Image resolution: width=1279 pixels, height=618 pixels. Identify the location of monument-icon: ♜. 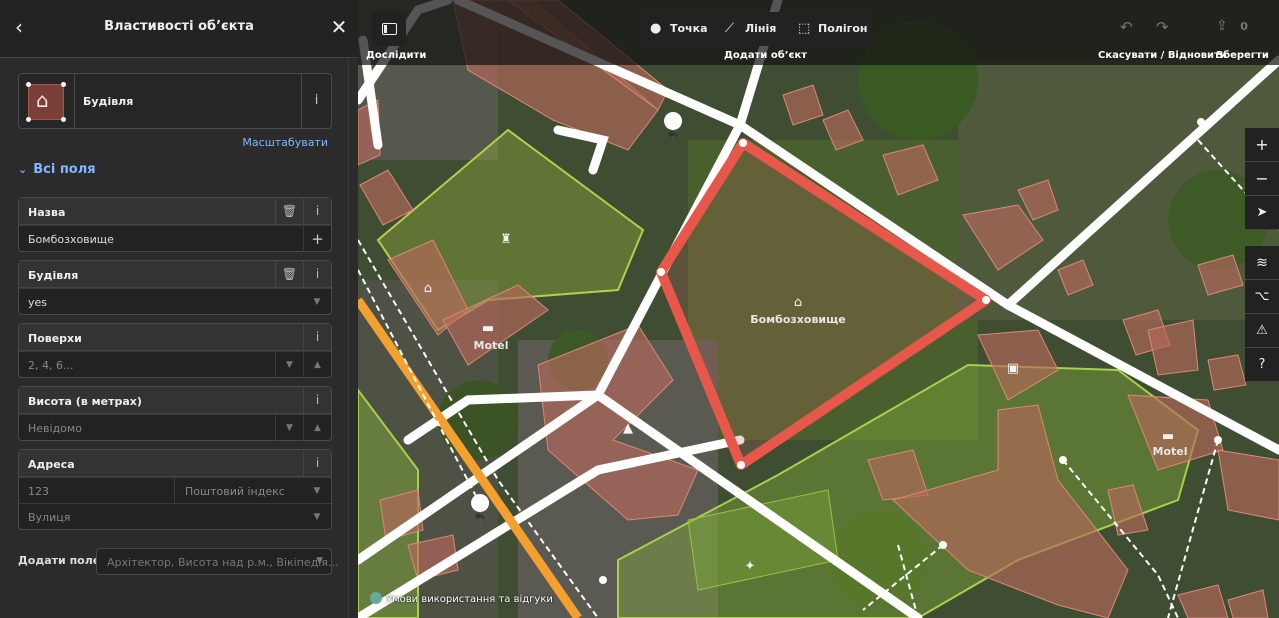
(506, 239).